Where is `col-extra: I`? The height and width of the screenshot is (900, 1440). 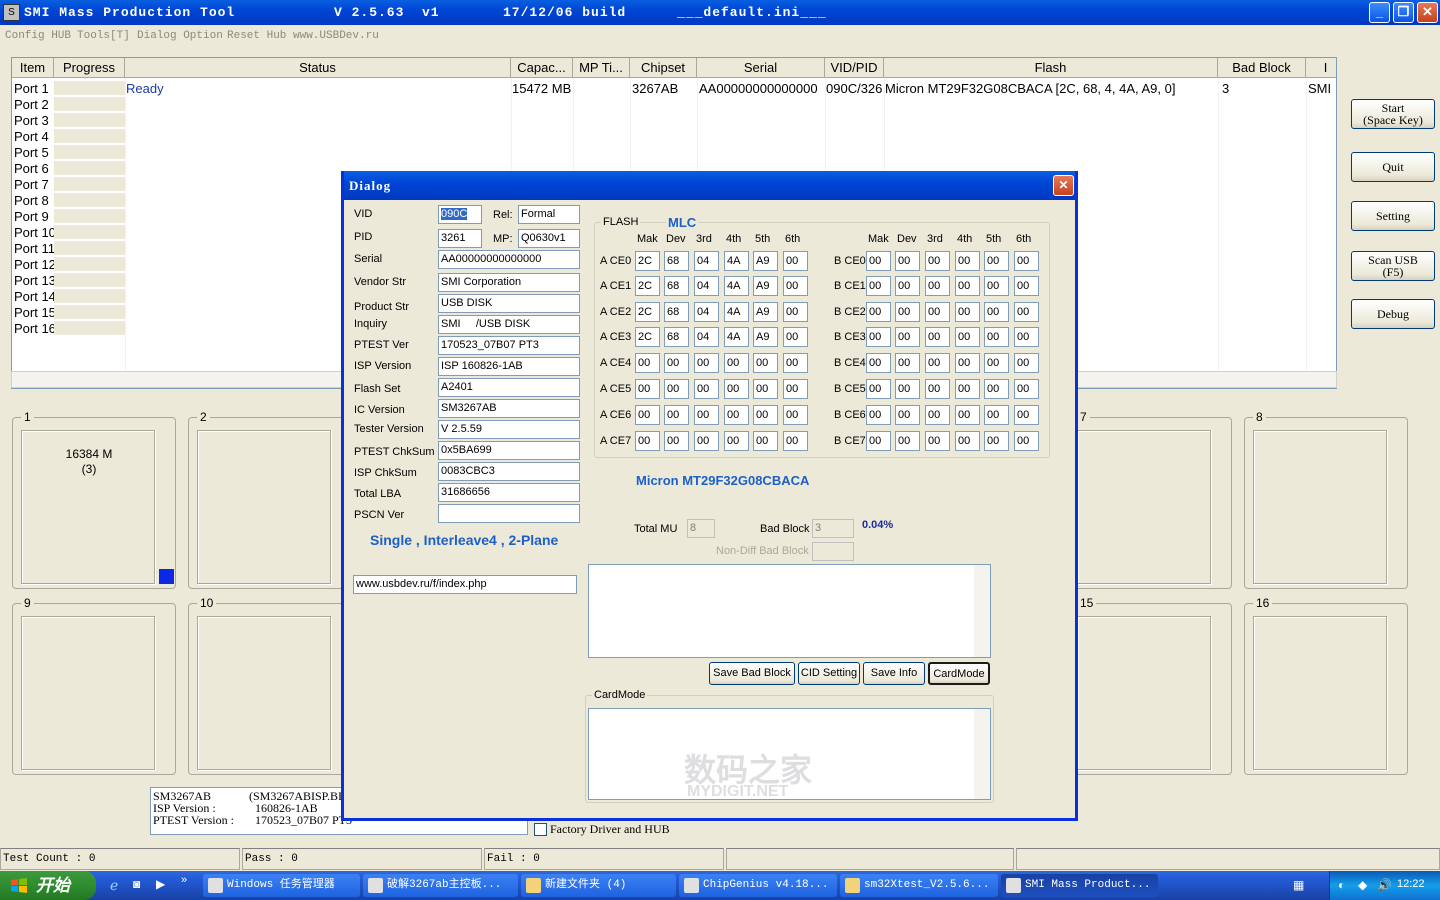
col-extra: I is located at coordinates (1321, 68).